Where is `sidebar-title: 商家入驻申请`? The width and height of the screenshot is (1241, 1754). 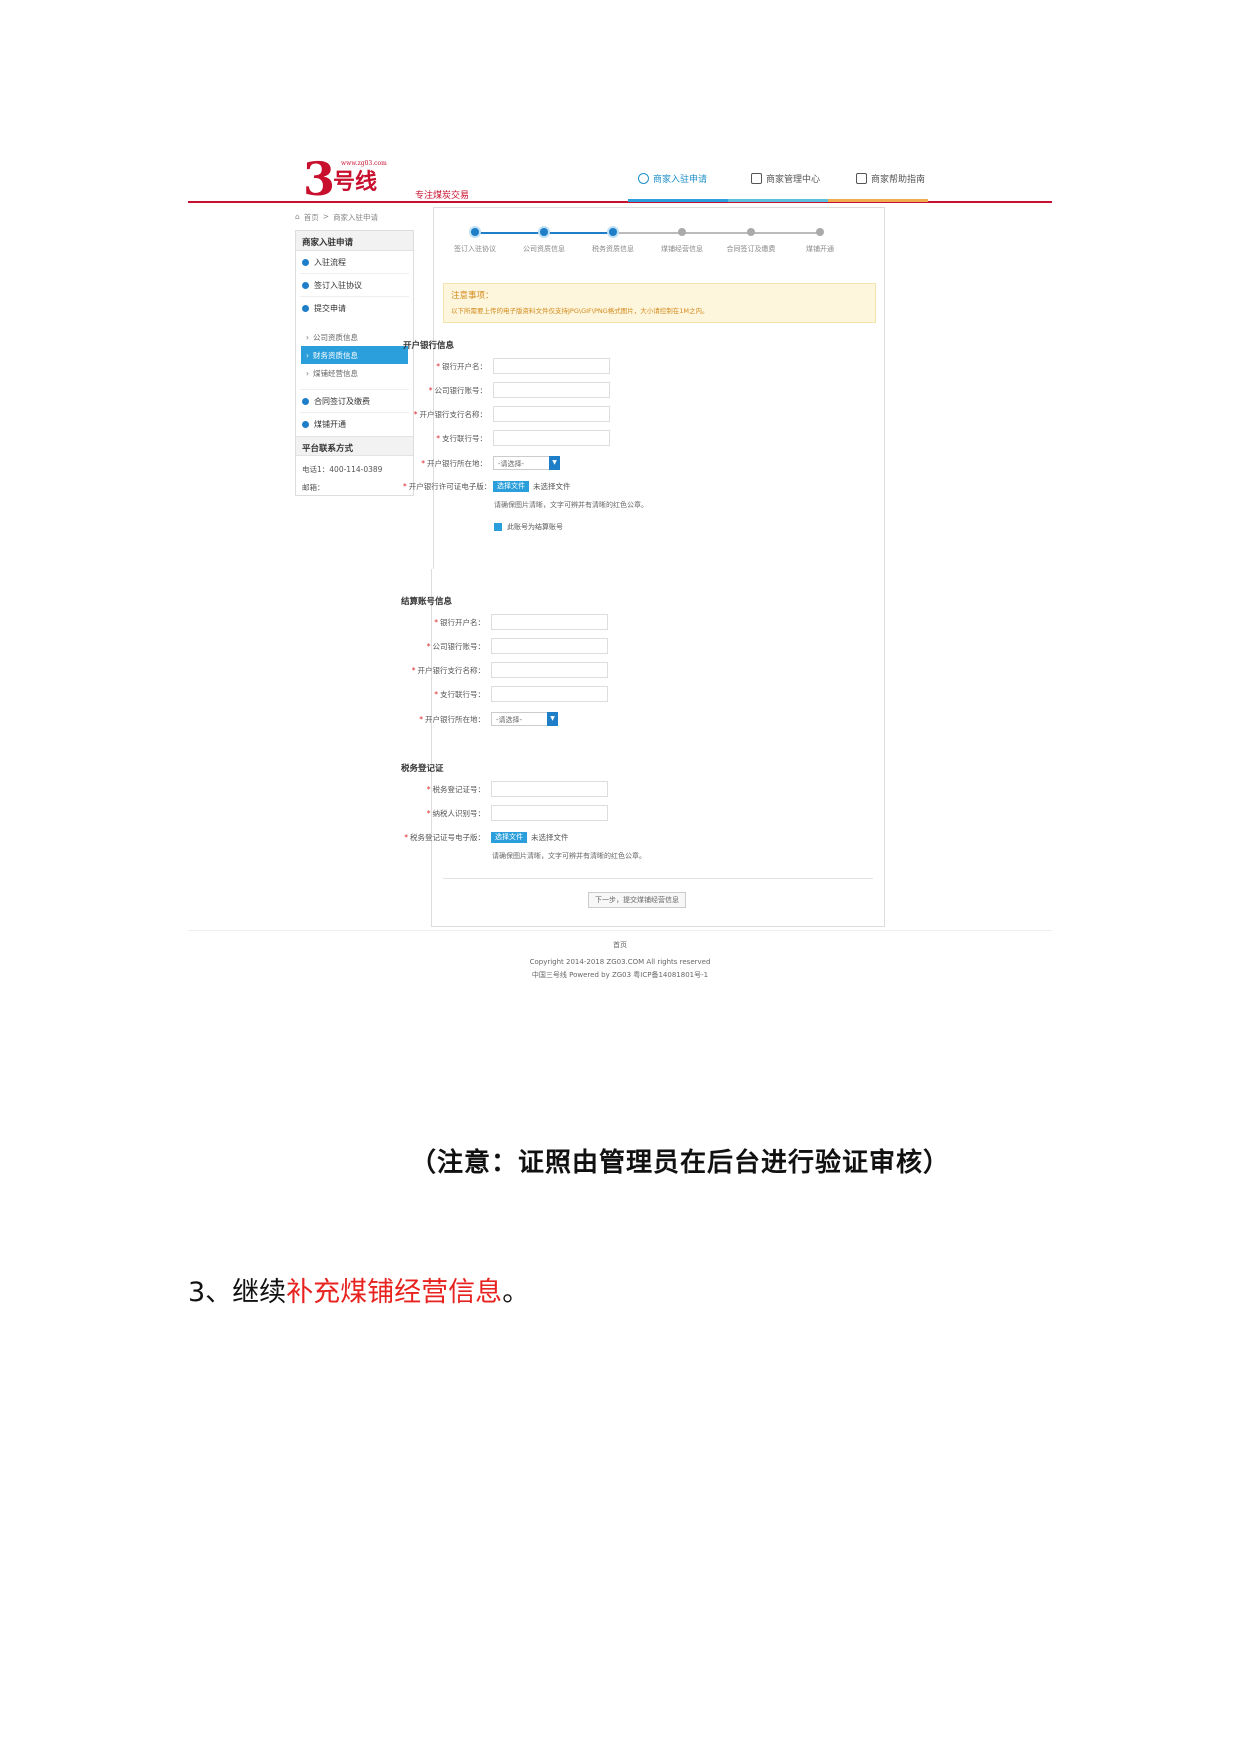
sidebar-title: 商家入驻申请 is located at coordinates (354, 241).